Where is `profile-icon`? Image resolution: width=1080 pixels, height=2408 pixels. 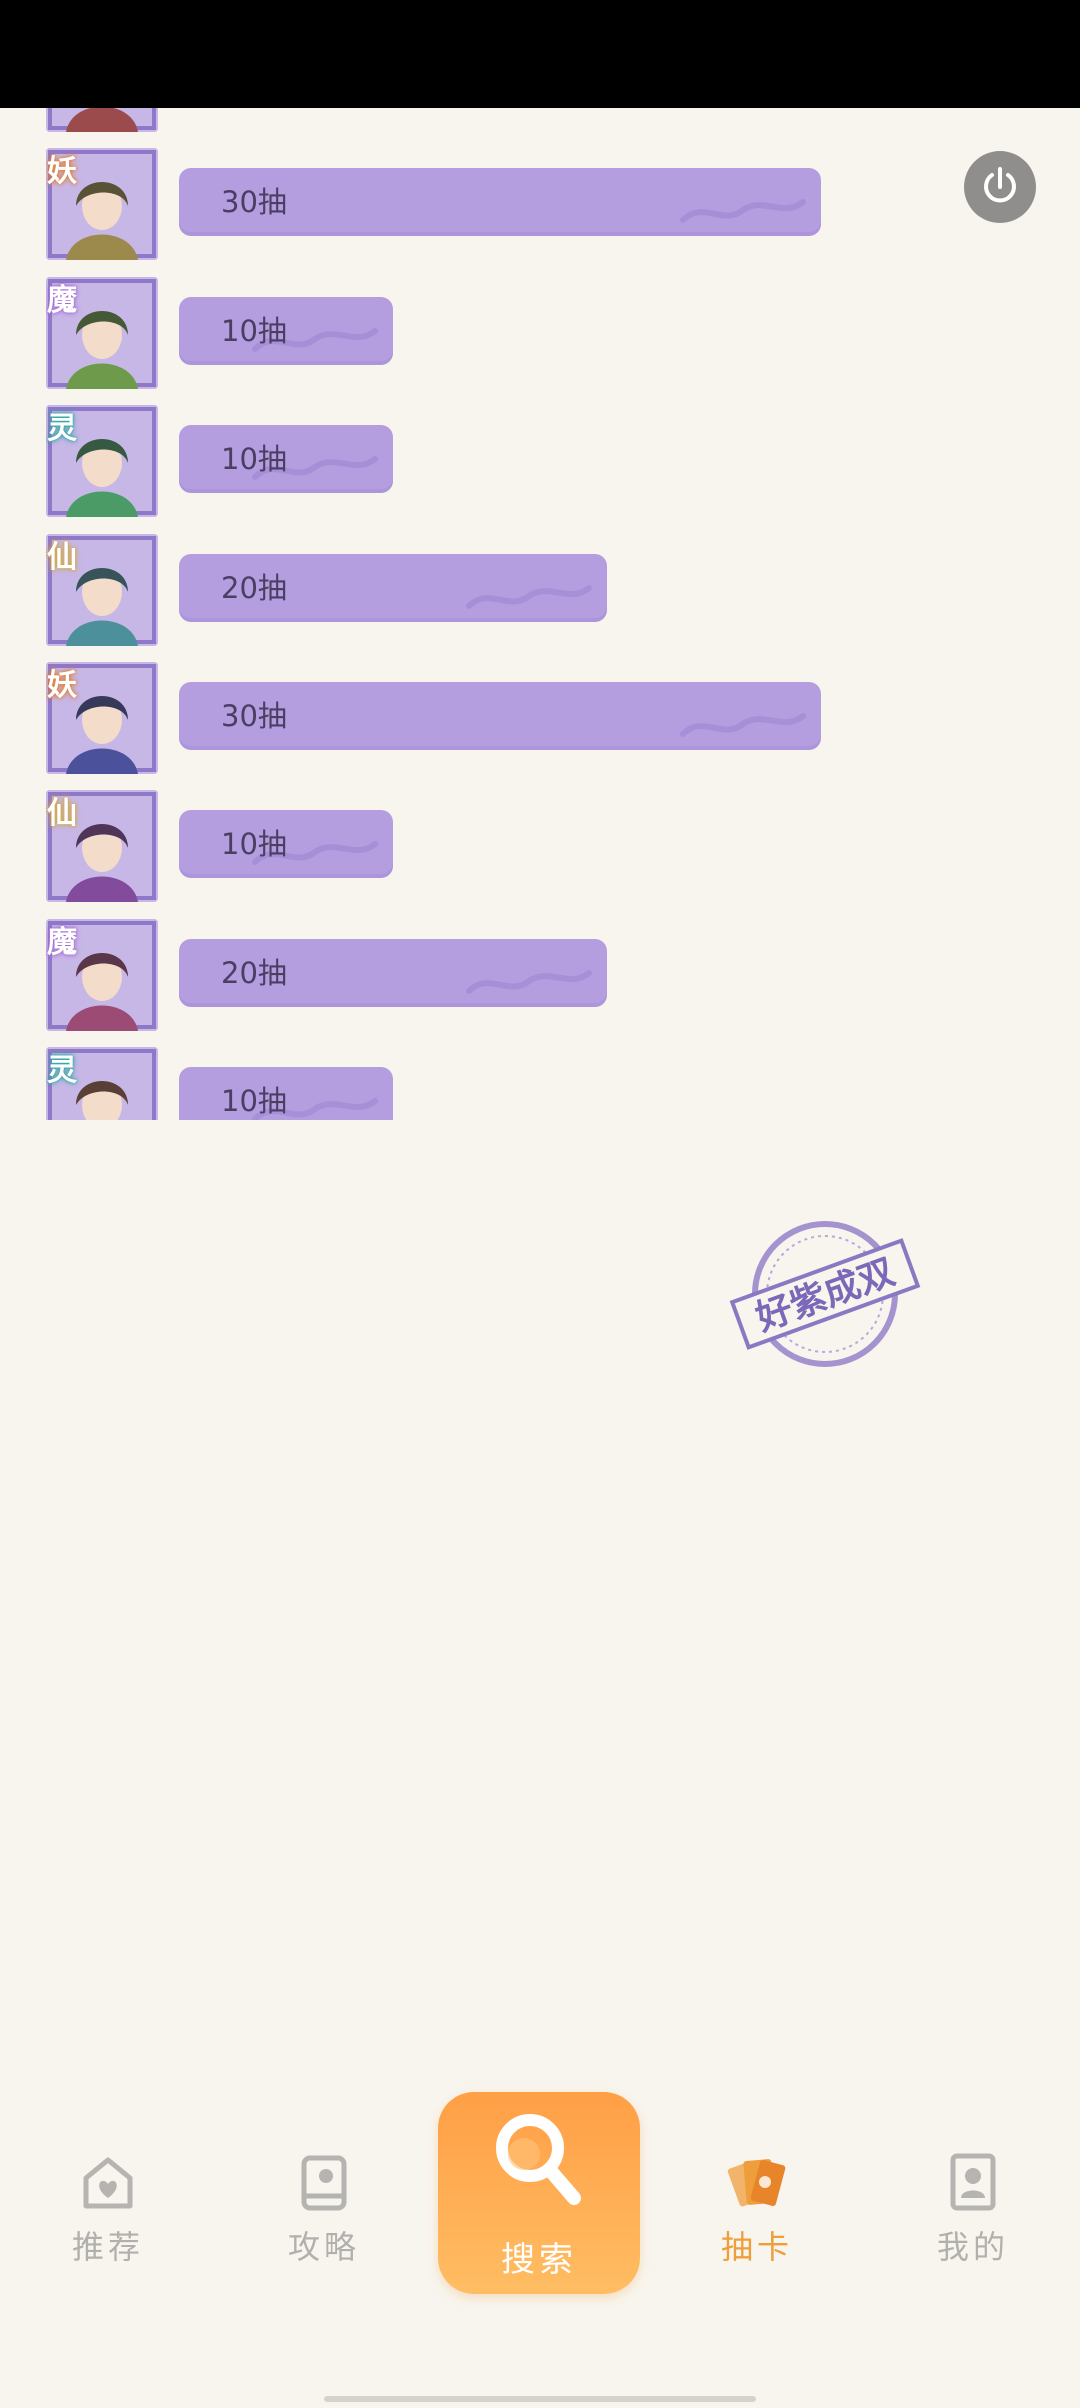
profile-icon is located at coordinates (973, 2182).